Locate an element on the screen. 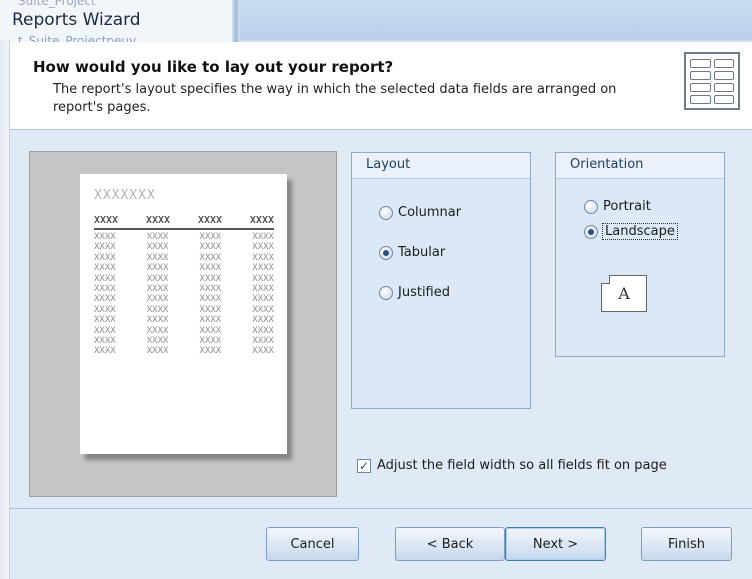  radio-portrait: Portrait is located at coordinates (617, 206).